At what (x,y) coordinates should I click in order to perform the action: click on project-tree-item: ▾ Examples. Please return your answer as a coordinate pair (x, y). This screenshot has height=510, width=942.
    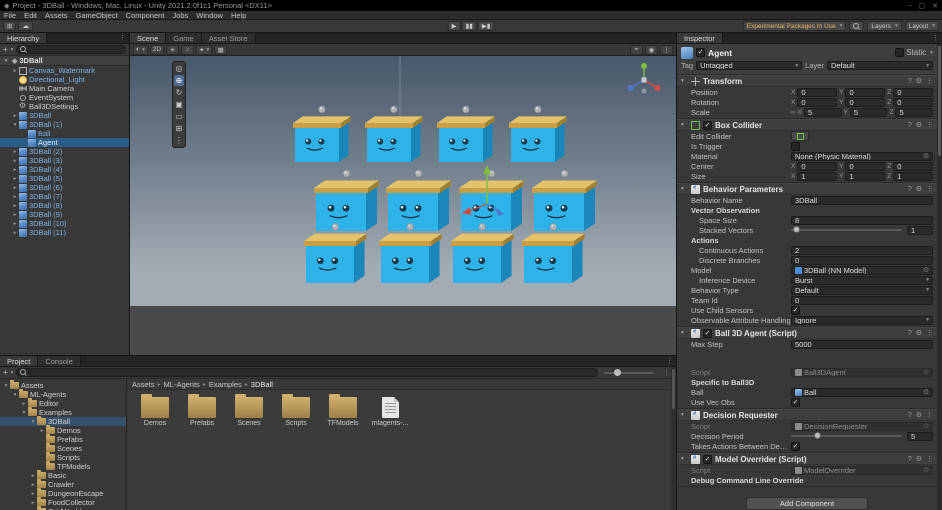
    Looking at the image, I should click on (63, 412).